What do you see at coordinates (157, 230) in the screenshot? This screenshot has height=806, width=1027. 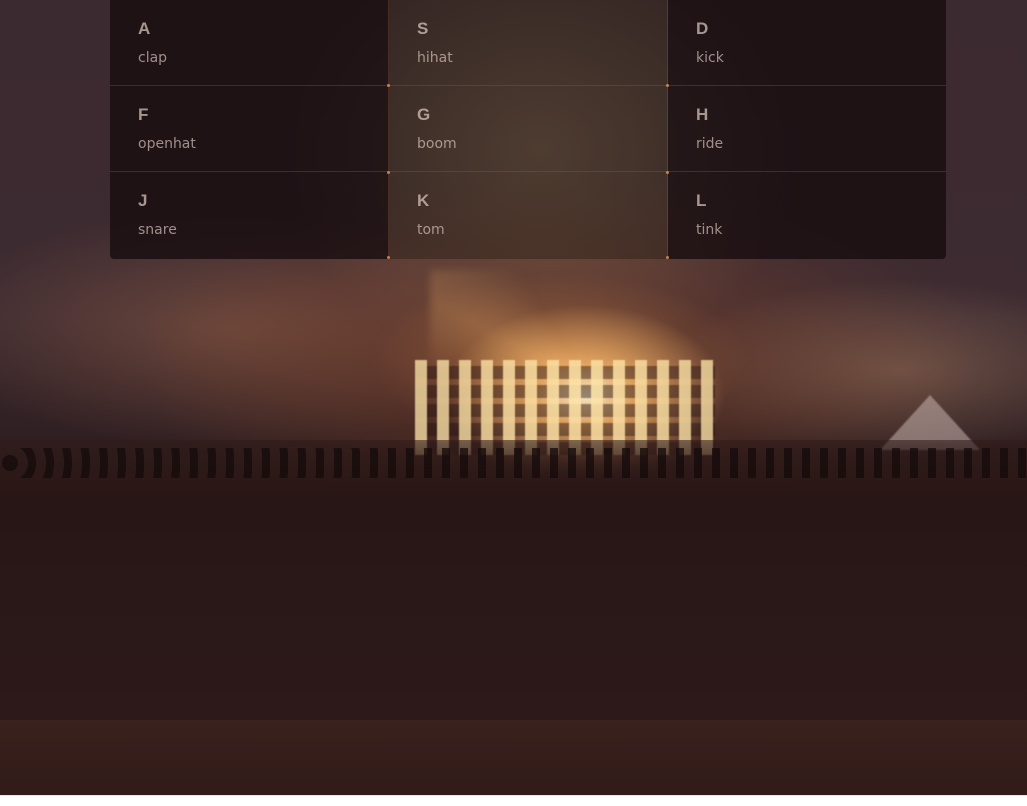 I see `sound-label: snare` at bounding box center [157, 230].